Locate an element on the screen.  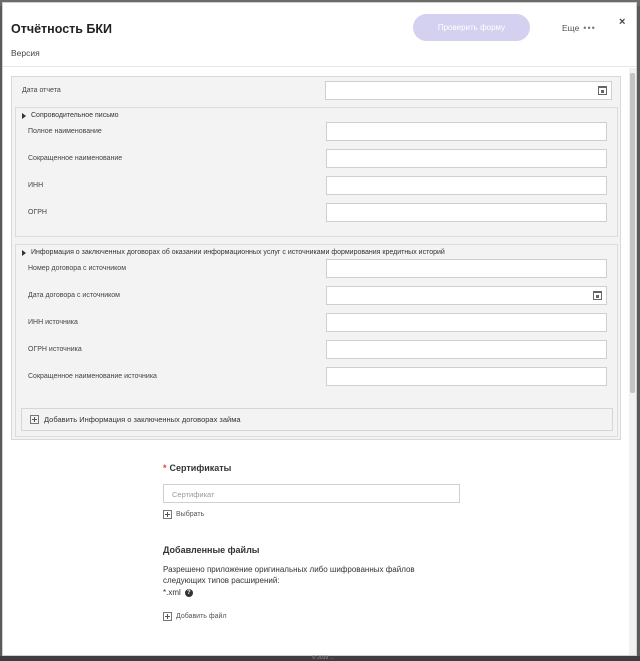
report-date-label: Дата отчета is located at coordinates (41, 90).